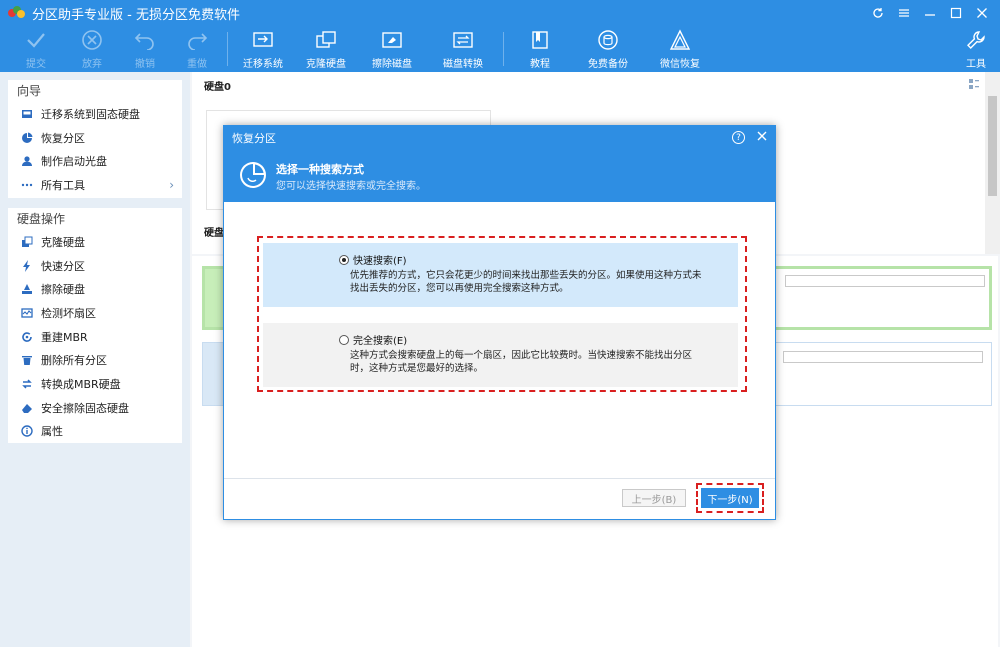 This screenshot has width=1000, height=647. What do you see at coordinates (68, 313) in the screenshot?
I see `sidebar-item-label: 检测坏扇区` at bounding box center [68, 313].